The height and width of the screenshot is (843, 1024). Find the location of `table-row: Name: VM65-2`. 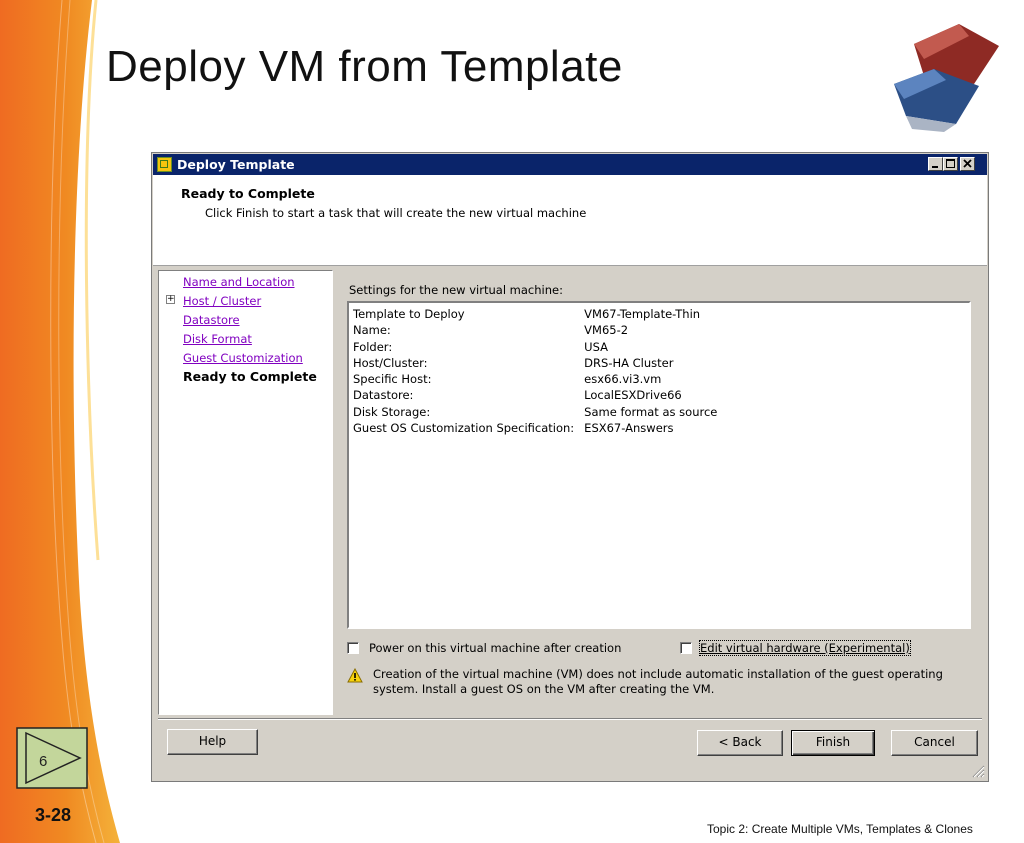

table-row: Name: VM65-2 is located at coordinates (537, 331).